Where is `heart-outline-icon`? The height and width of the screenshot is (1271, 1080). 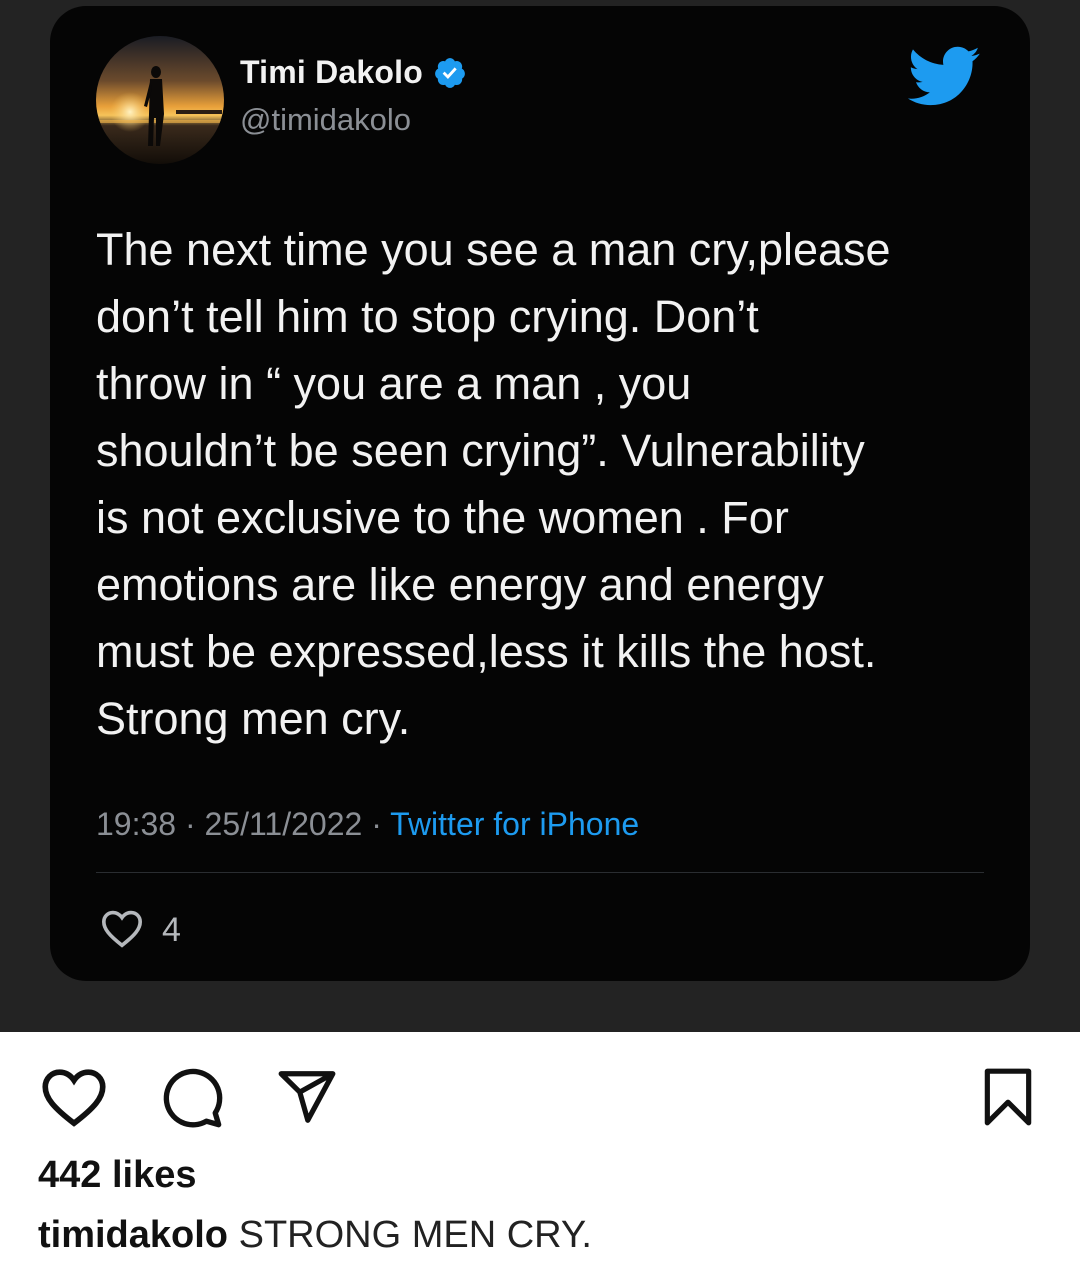
heart-outline-icon is located at coordinates (122, 930).